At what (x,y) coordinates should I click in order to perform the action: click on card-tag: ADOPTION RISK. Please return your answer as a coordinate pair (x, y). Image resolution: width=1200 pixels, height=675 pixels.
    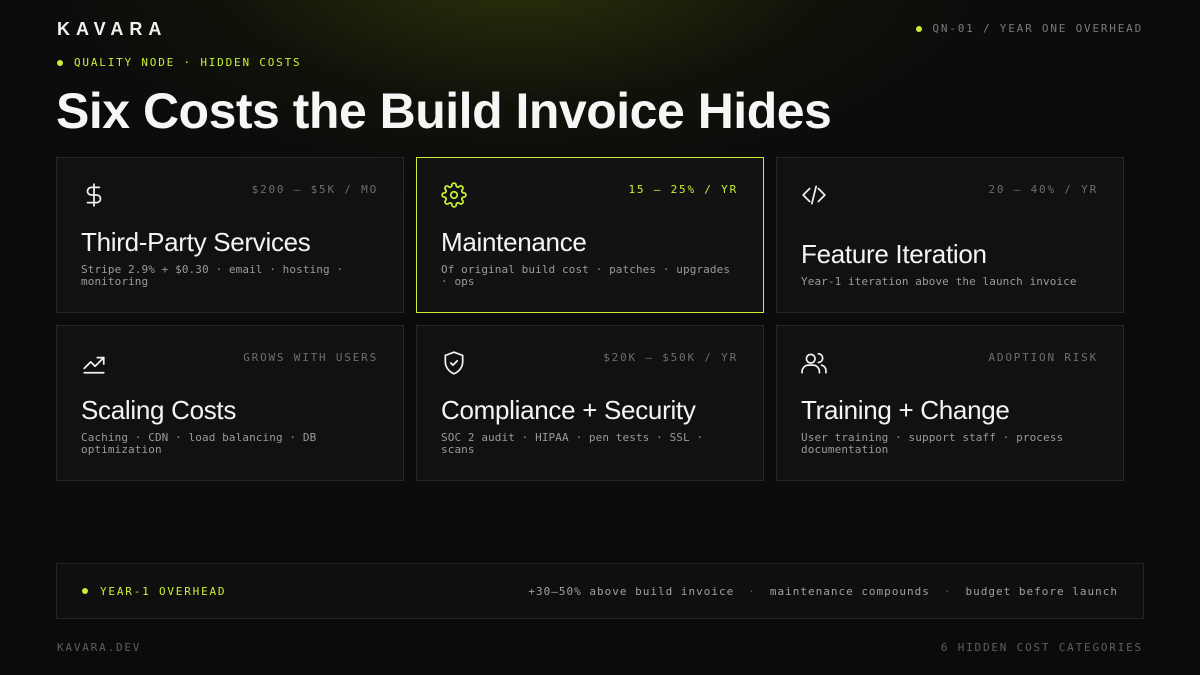
    Looking at the image, I should click on (1043, 357).